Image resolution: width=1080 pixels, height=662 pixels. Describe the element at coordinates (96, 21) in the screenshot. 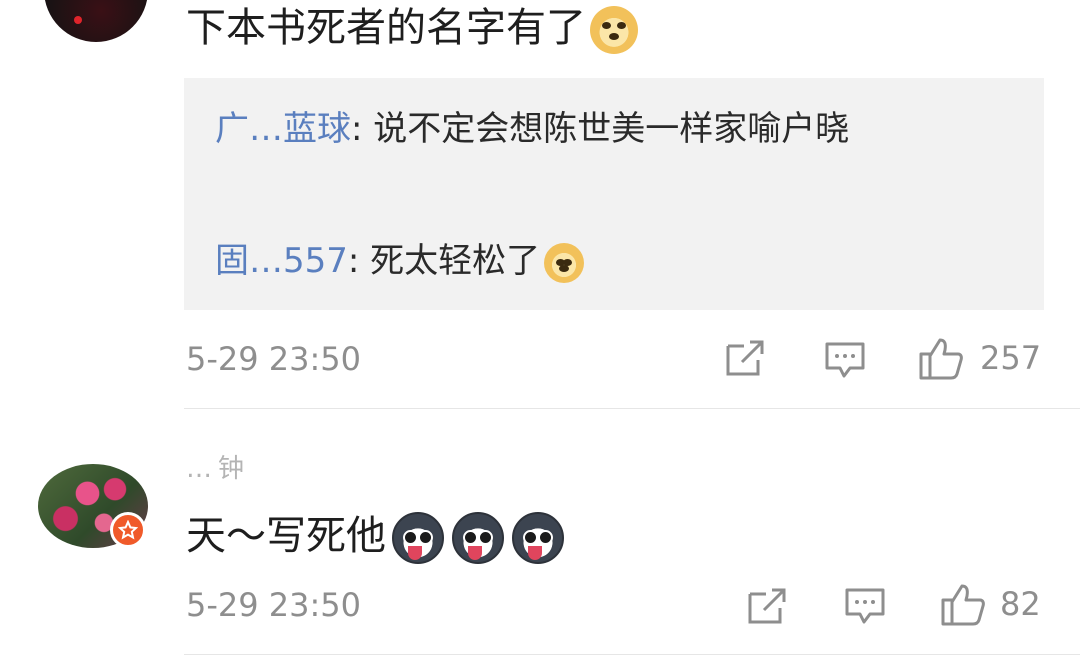

I see `avatar` at that location.